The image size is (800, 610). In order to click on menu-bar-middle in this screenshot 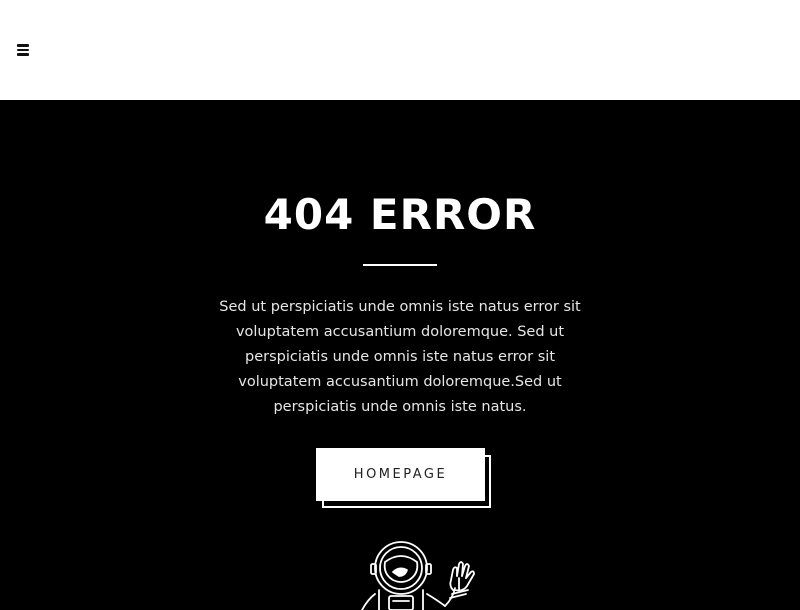, I will do `click(23, 50)`.